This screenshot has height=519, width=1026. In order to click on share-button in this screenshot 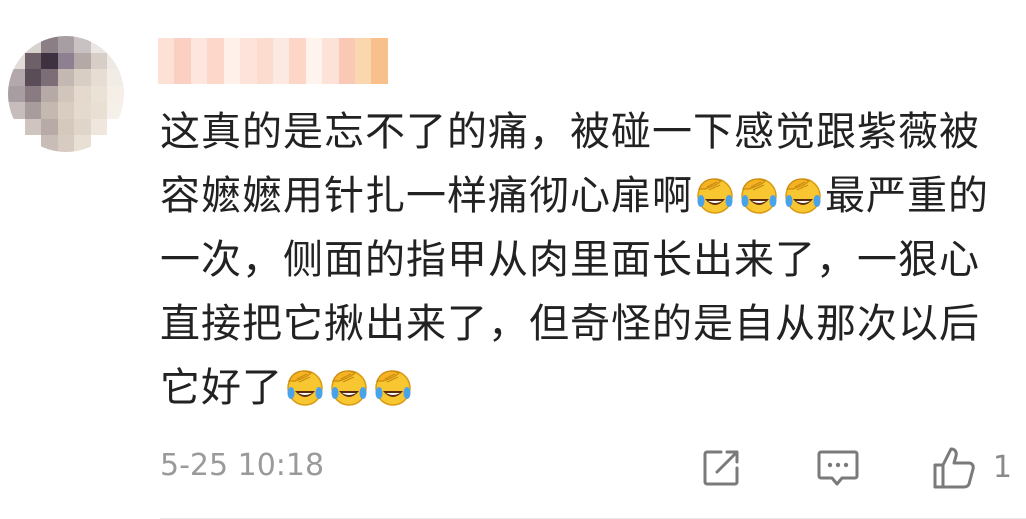, I will do `click(721, 468)`.